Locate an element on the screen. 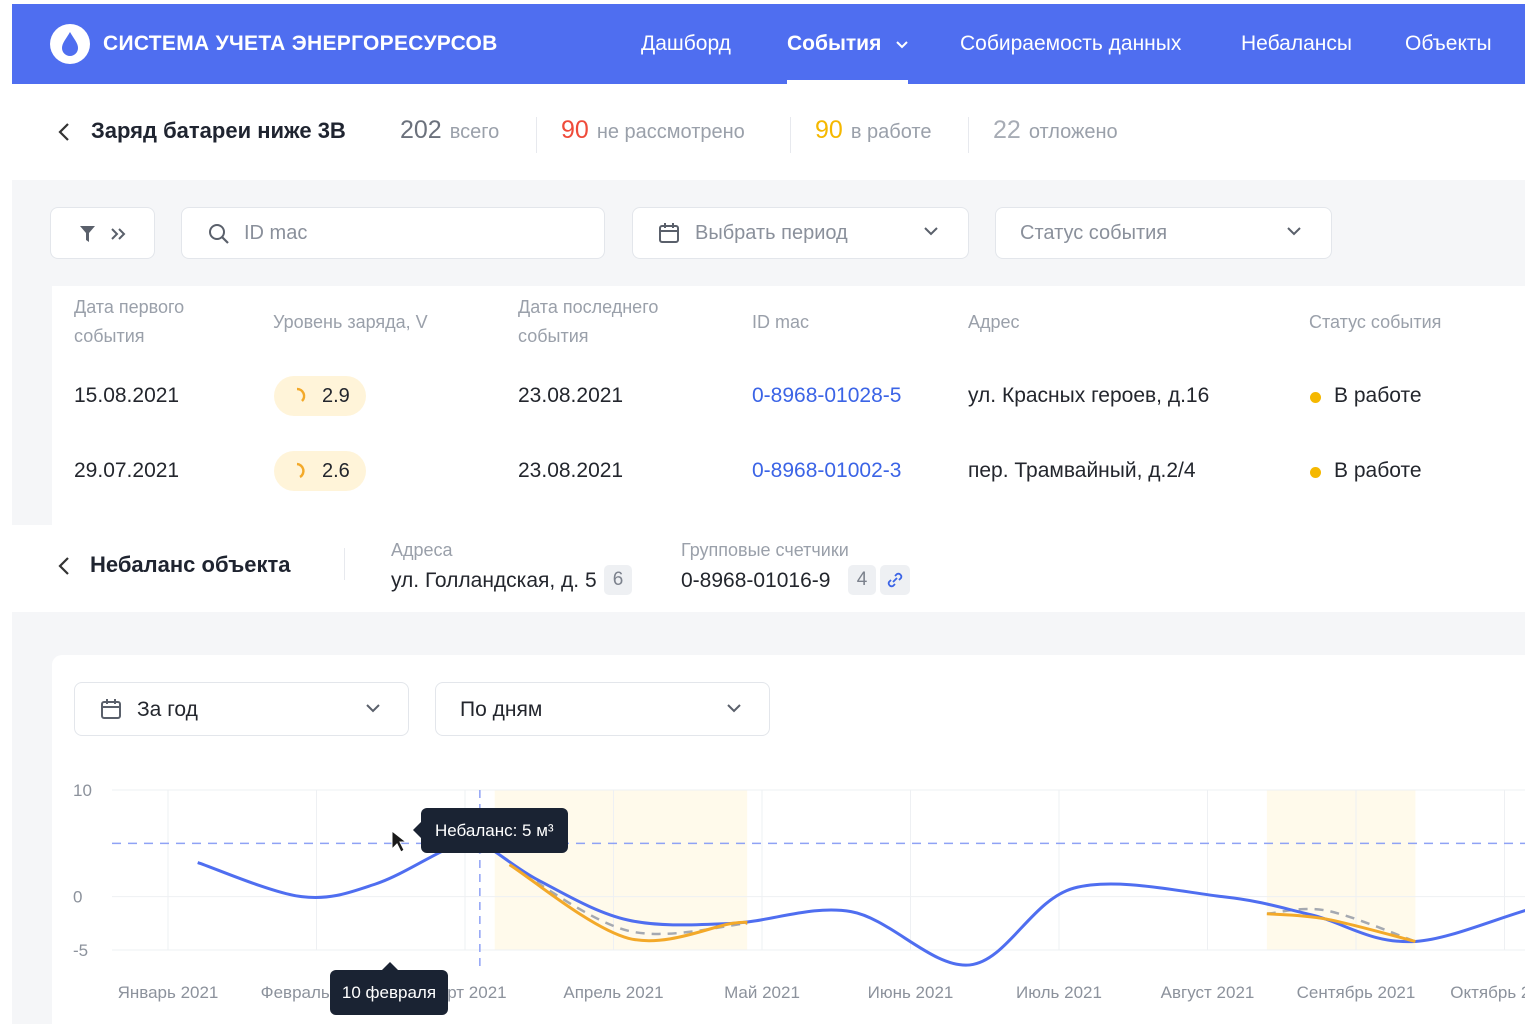  x-tick-label: Апрель 2021 is located at coordinates (613, 992).